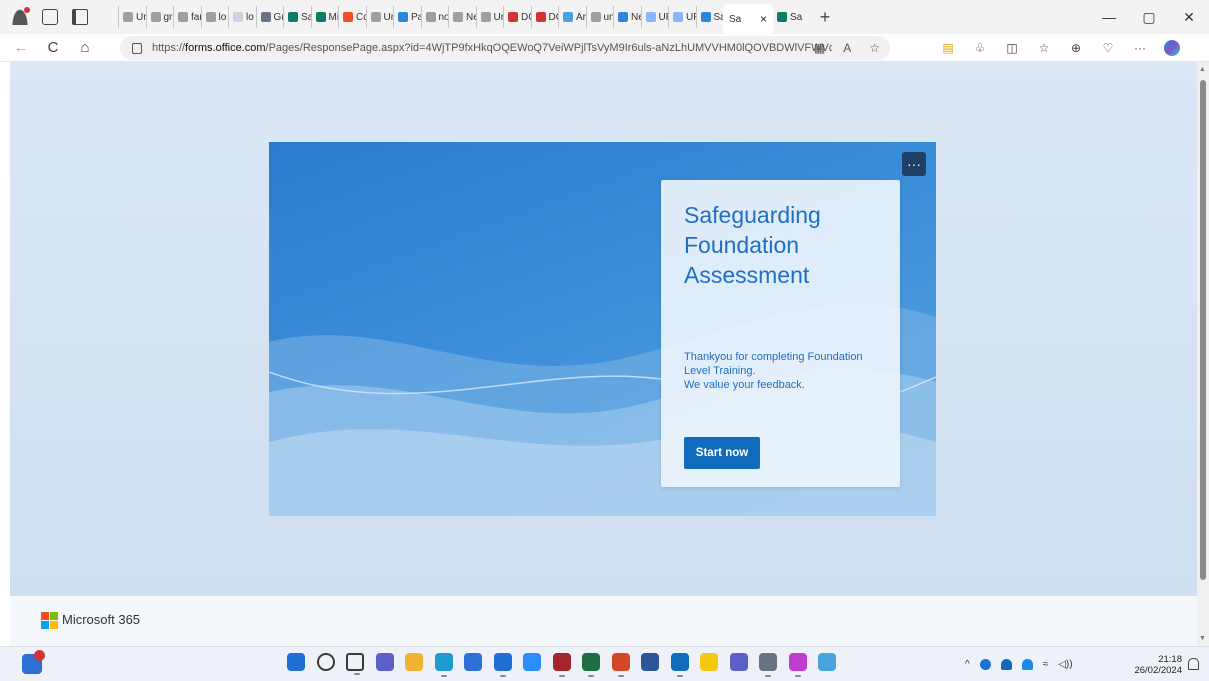 This screenshot has height=681, width=1209. I want to click on tray-overflow-icon: ^, so click(967, 664).